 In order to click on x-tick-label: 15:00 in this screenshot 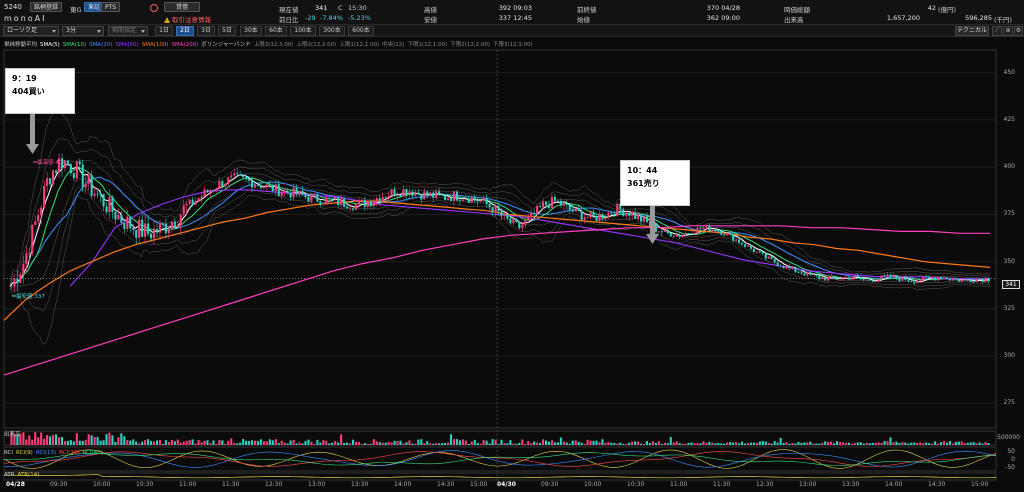, I will do `click(479, 484)`.